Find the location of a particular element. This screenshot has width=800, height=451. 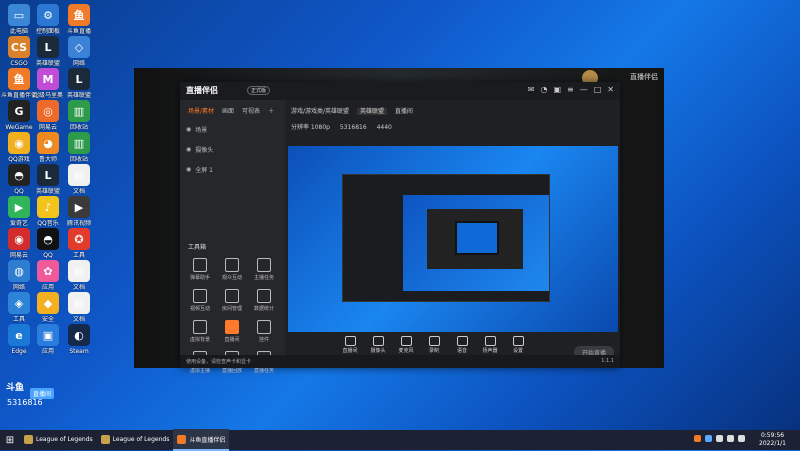

scene-label: 全屏 1 is located at coordinates (204, 170).